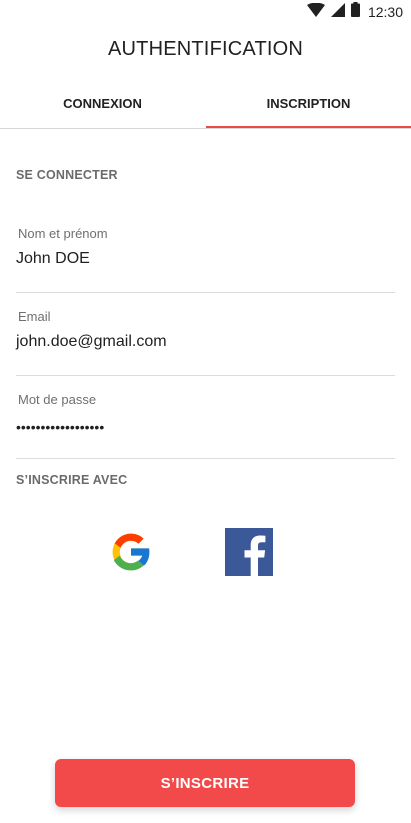  Describe the element at coordinates (63, 233) in the screenshot. I see `name-field-label: Nom et prénom` at that location.